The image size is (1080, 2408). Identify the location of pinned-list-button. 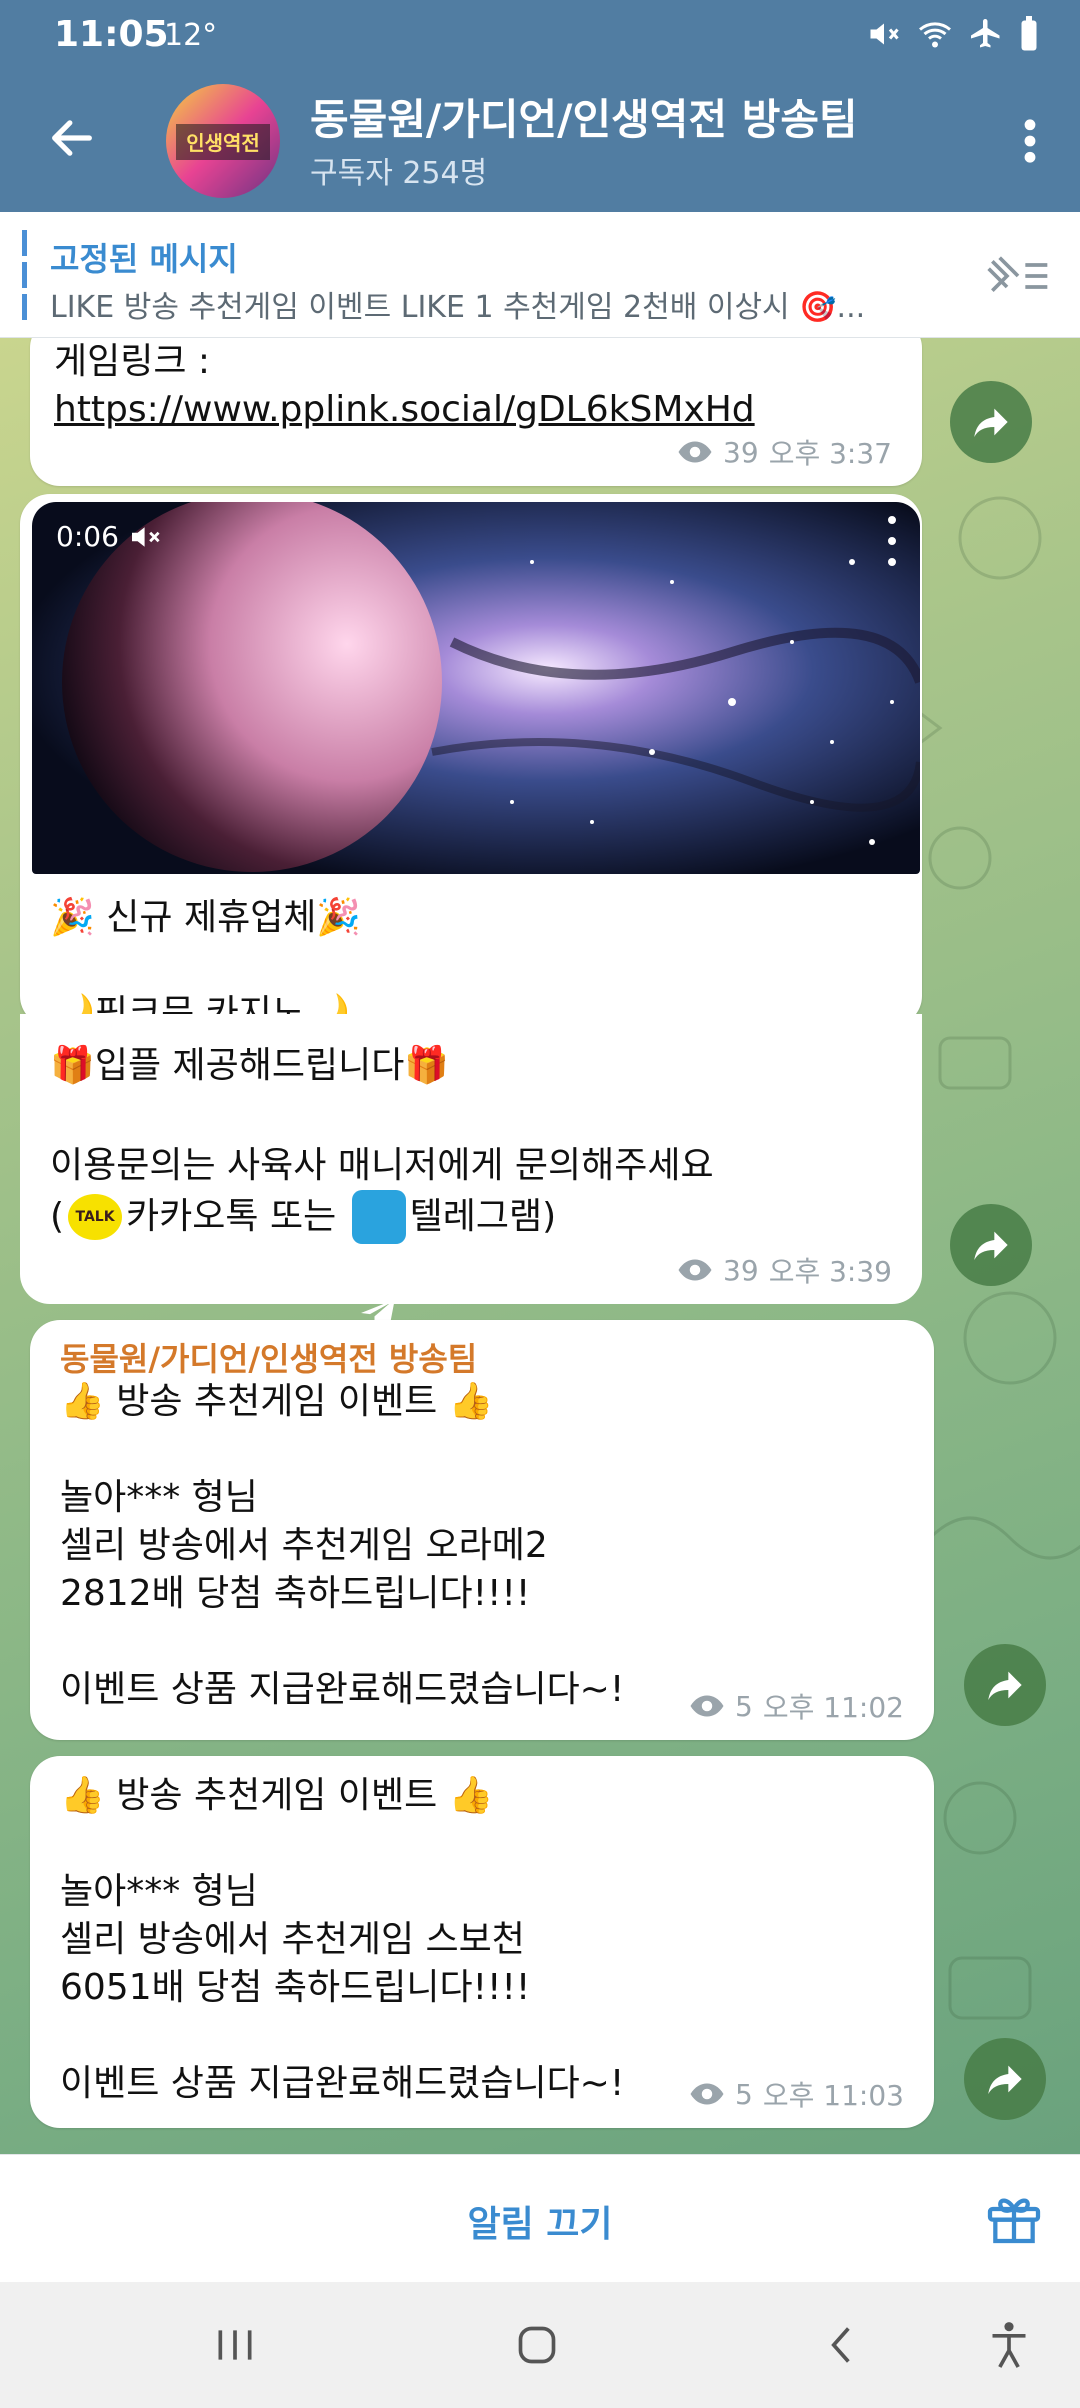
(1018, 276).